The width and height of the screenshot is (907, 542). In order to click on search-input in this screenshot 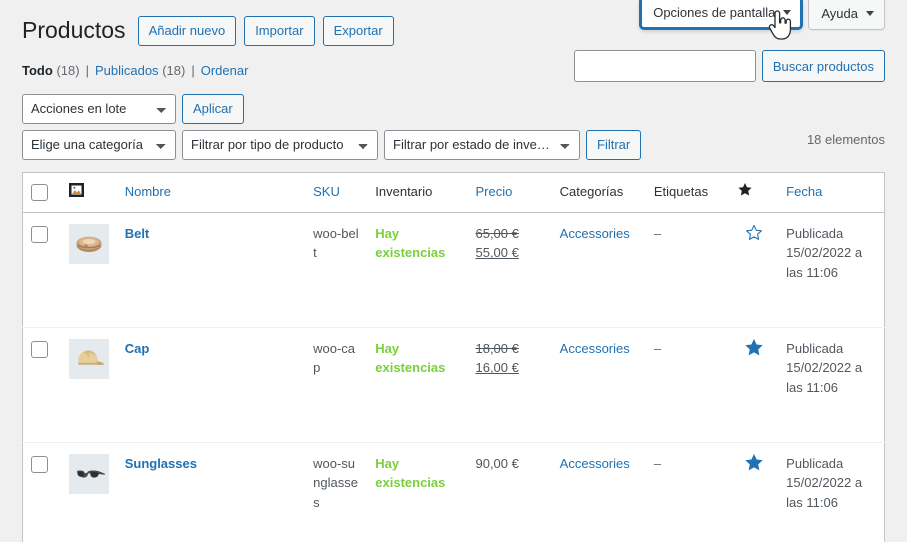, I will do `click(664, 66)`.